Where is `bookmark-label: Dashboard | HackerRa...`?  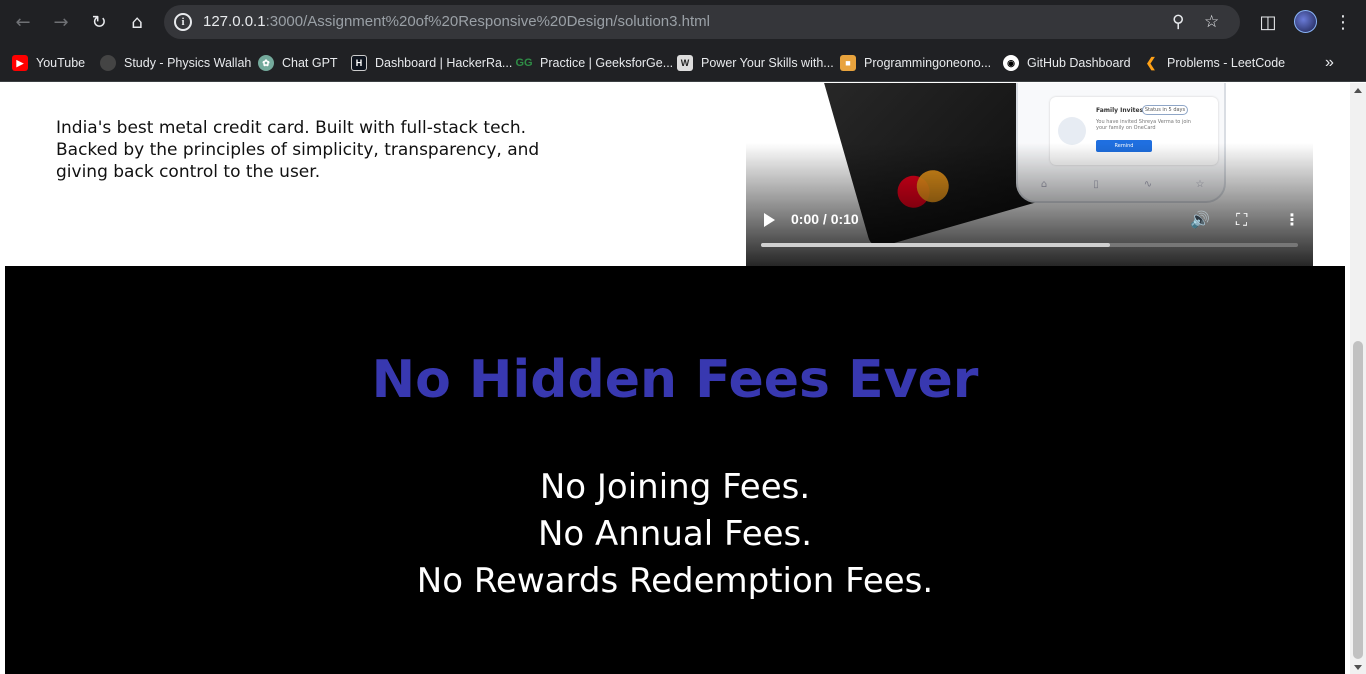
bookmark-label: Dashboard | HackerRa... is located at coordinates (444, 63).